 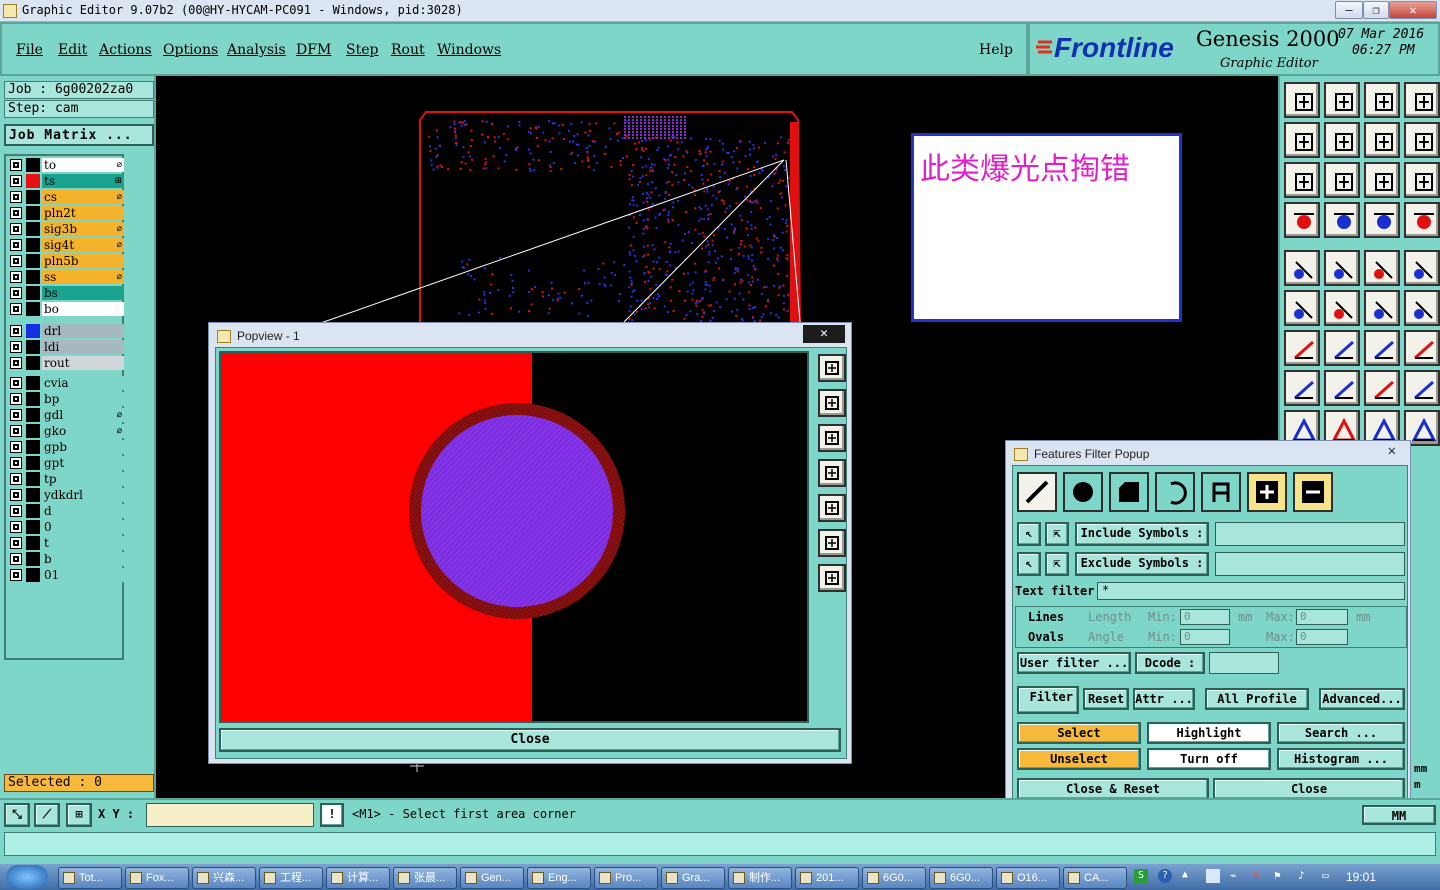 I want to click on layer-row-0: 0, so click(x=66, y=527).